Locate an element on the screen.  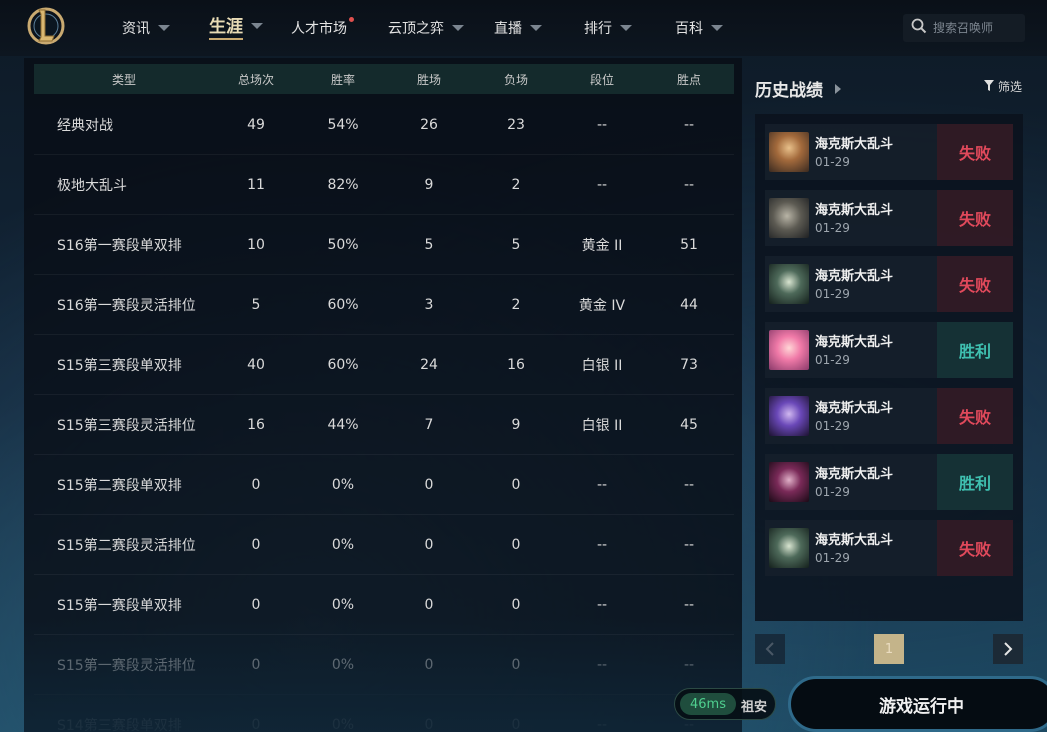
table-row: S15第一赛段单双排 0 0% 0 0 -- -- is located at coordinates (384, 605).